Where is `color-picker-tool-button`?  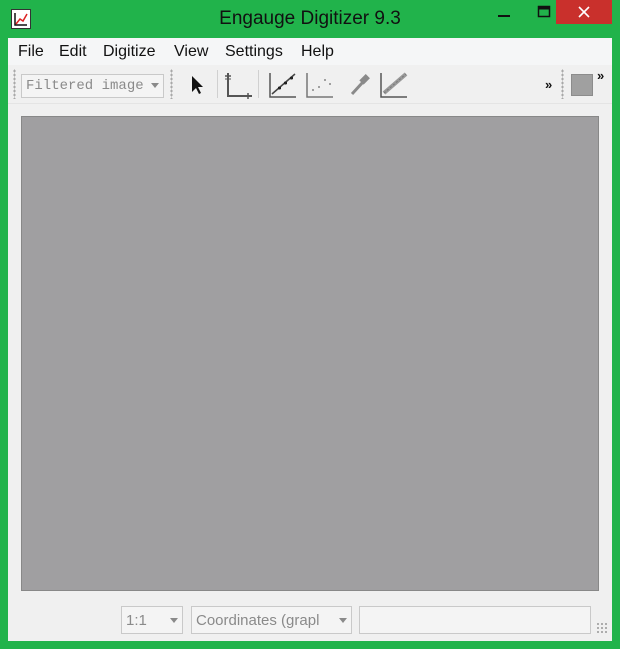 color-picker-tool-button is located at coordinates (359, 85).